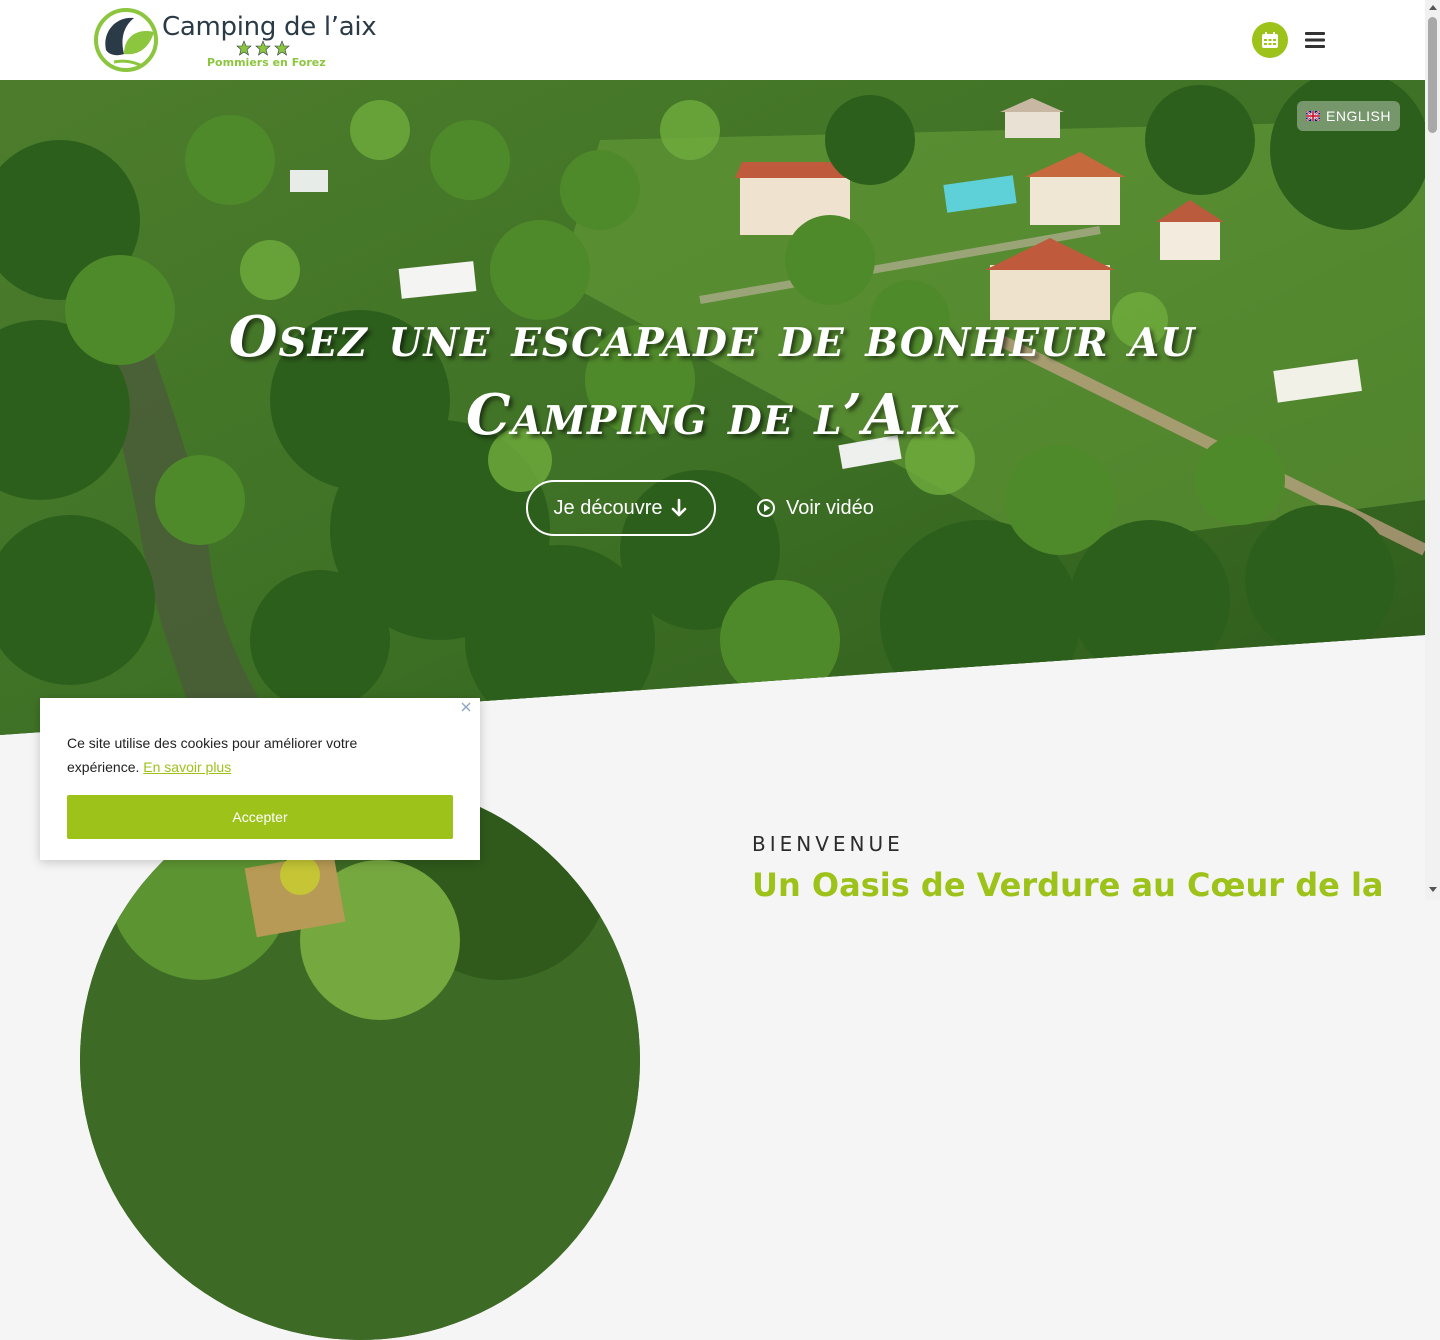  I want to click on scroll-down-arrow-icon, so click(1433, 889).